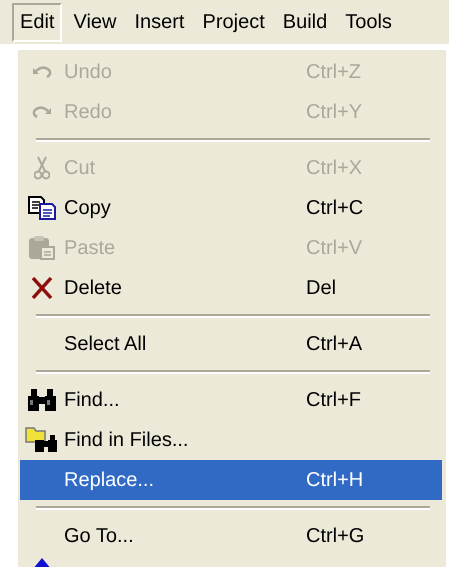 This screenshot has height=567, width=449. What do you see at coordinates (88, 72) in the screenshot?
I see `menu-item-label: Undo` at bounding box center [88, 72].